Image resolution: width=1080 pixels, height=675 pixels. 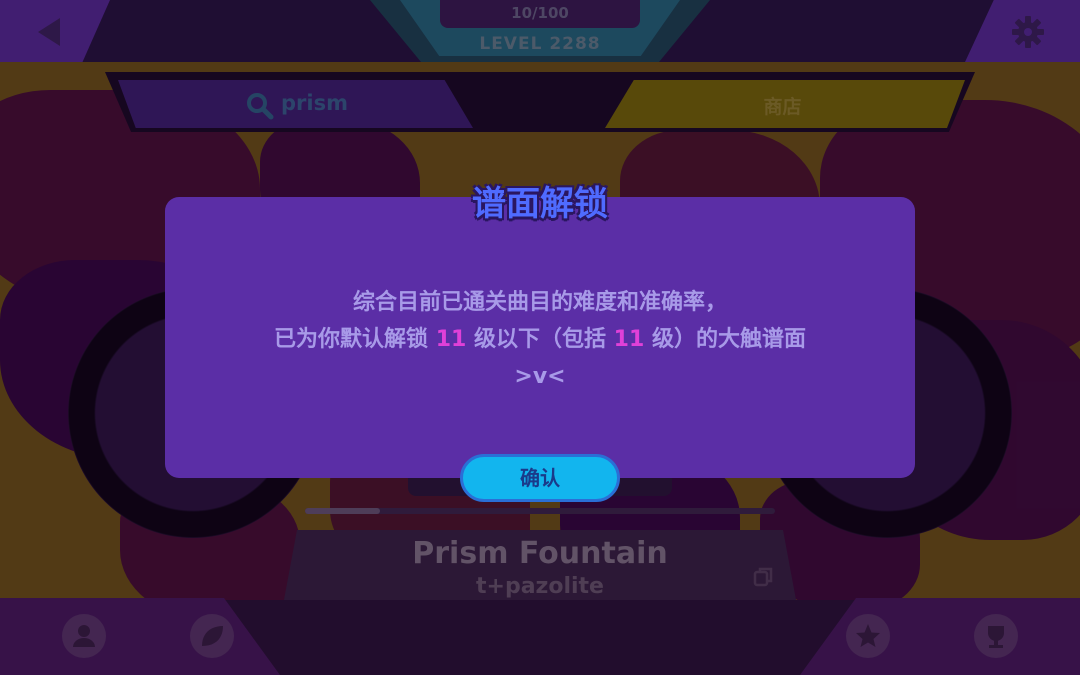 What do you see at coordinates (355, 339) in the screenshot?
I see `dialog-line-2-part: 已为你默认解锁` at bounding box center [355, 339].